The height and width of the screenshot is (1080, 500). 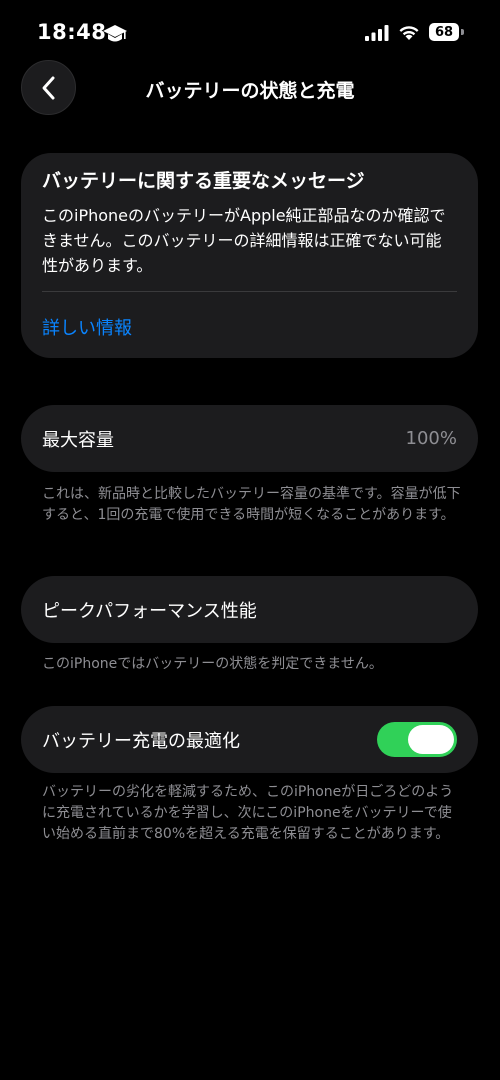 I want to click on page-title: バッテリーの状態と充電, so click(x=250, y=91).